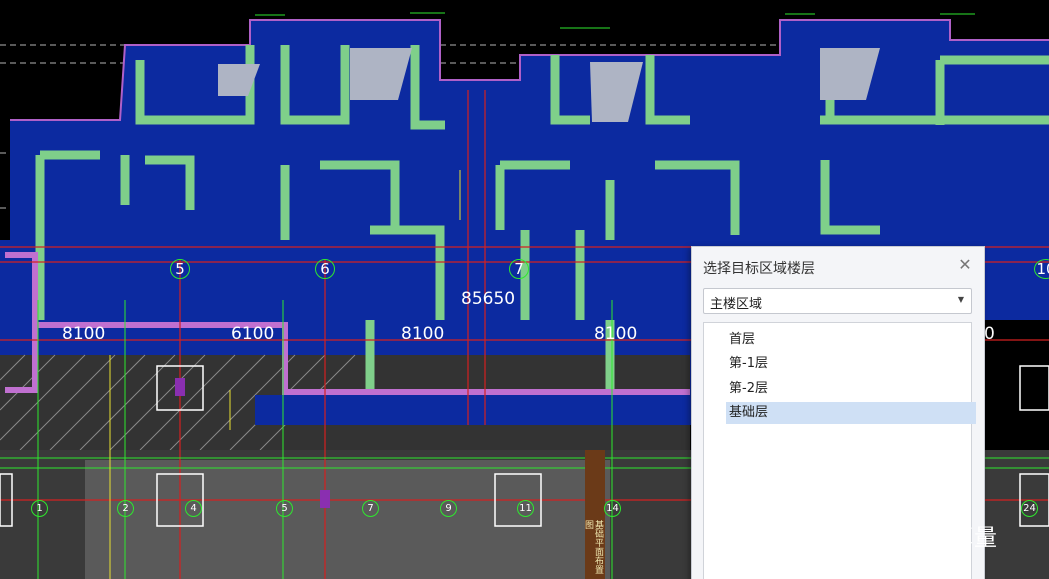  I want to click on drawing-caption: 基础平面布置图, so click(593, 547).